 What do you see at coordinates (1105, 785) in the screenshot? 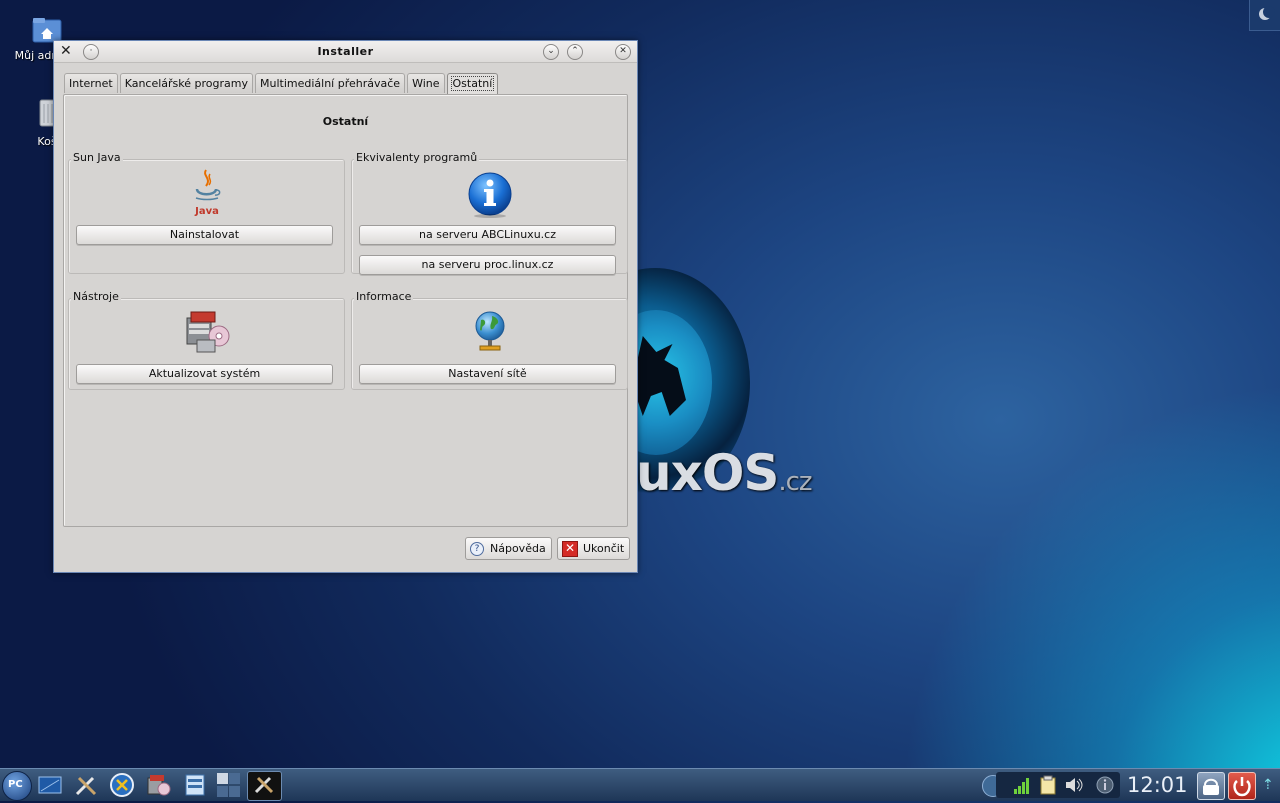
I see `info-tray-icon` at bounding box center [1105, 785].